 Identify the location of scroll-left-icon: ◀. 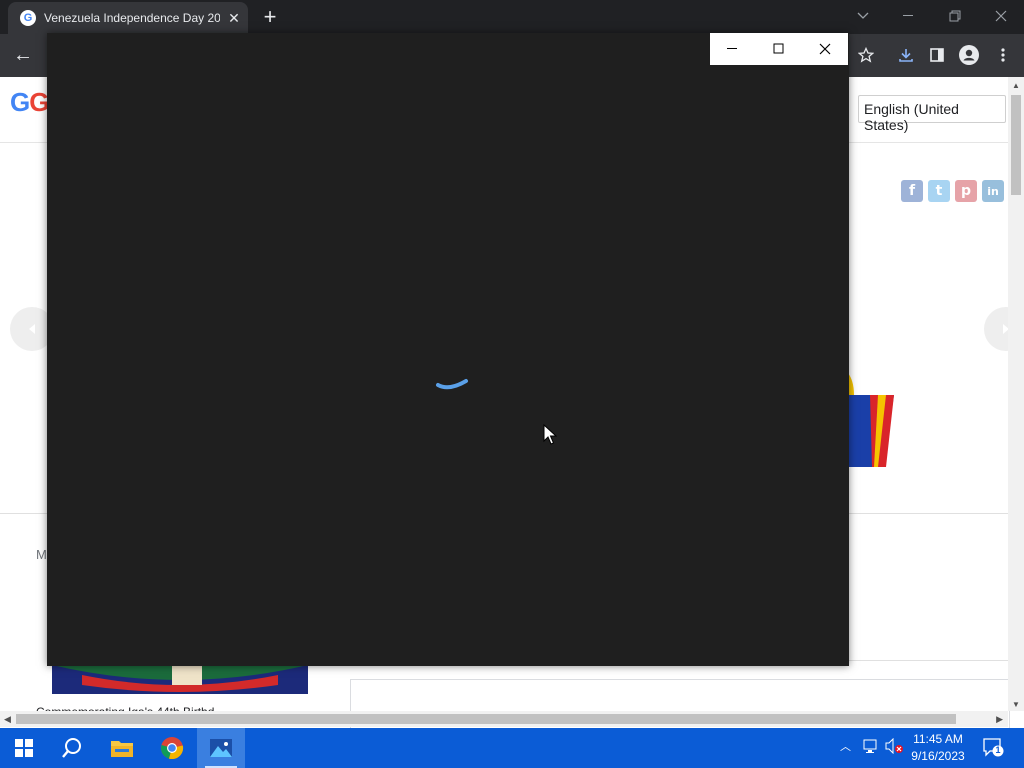
(7, 719).